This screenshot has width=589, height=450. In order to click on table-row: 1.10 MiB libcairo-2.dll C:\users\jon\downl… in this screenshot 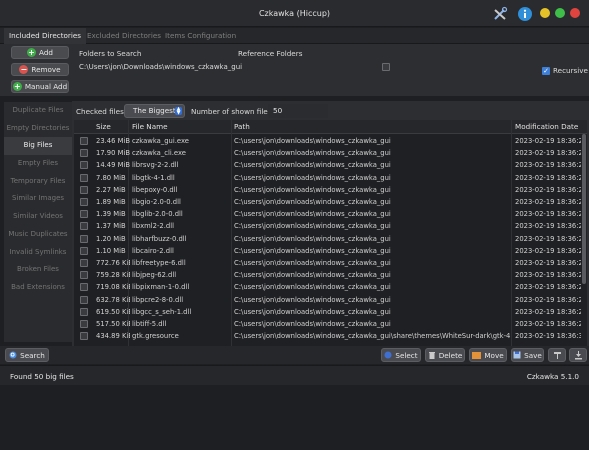, I will do `click(327, 251)`.